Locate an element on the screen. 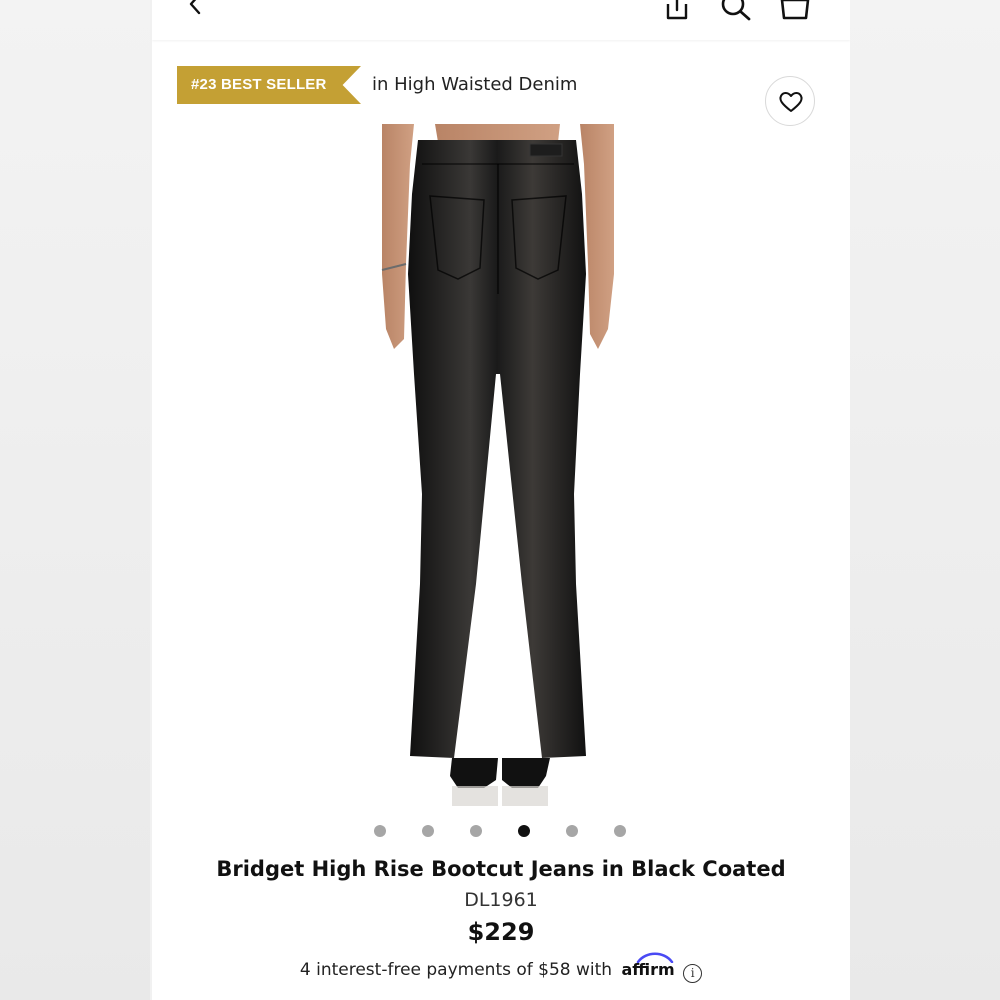 The width and height of the screenshot is (1000, 1000). product-brand: DL1961 is located at coordinates (501, 900).